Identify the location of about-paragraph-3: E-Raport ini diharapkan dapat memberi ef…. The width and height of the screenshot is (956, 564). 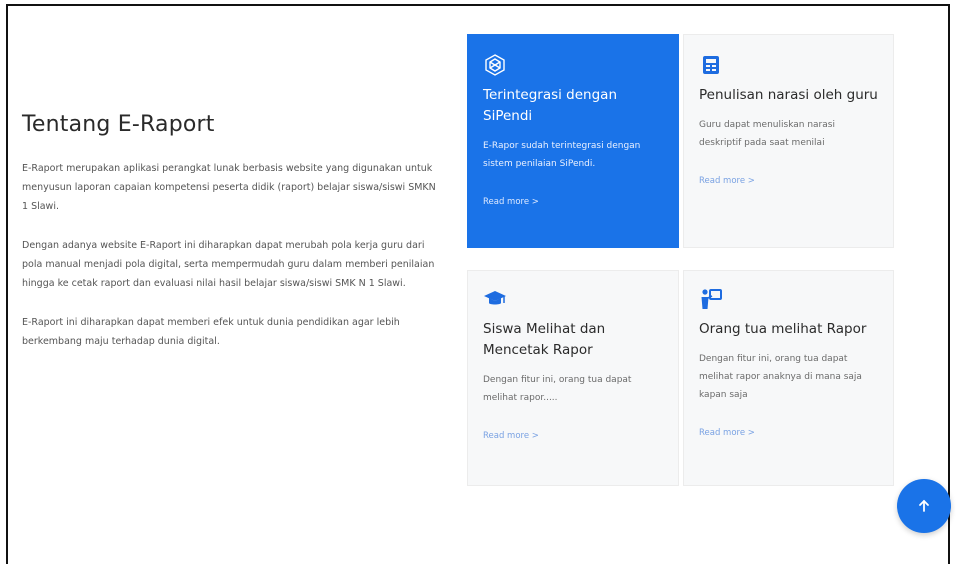
(211, 332).